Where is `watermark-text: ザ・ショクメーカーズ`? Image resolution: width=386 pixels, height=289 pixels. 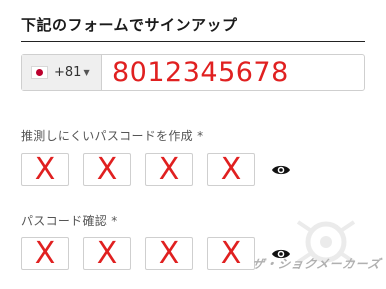 watermark-text: ザ・ショクメーカーズ is located at coordinates (316, 264).